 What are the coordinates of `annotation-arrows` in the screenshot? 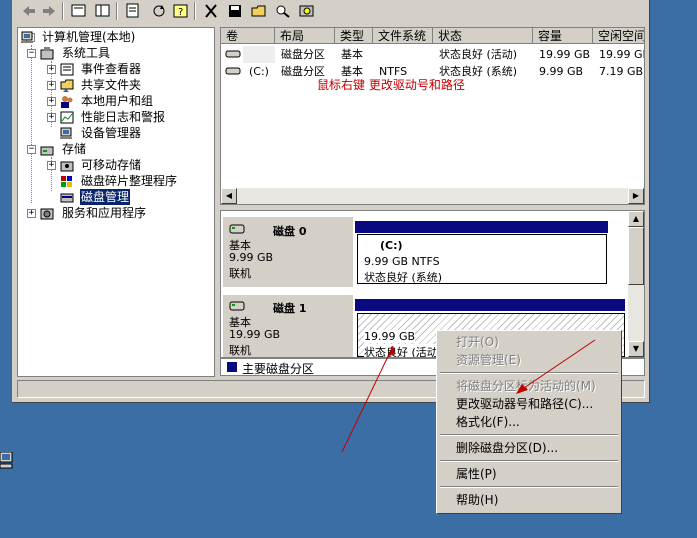 It's located at (468, 396).